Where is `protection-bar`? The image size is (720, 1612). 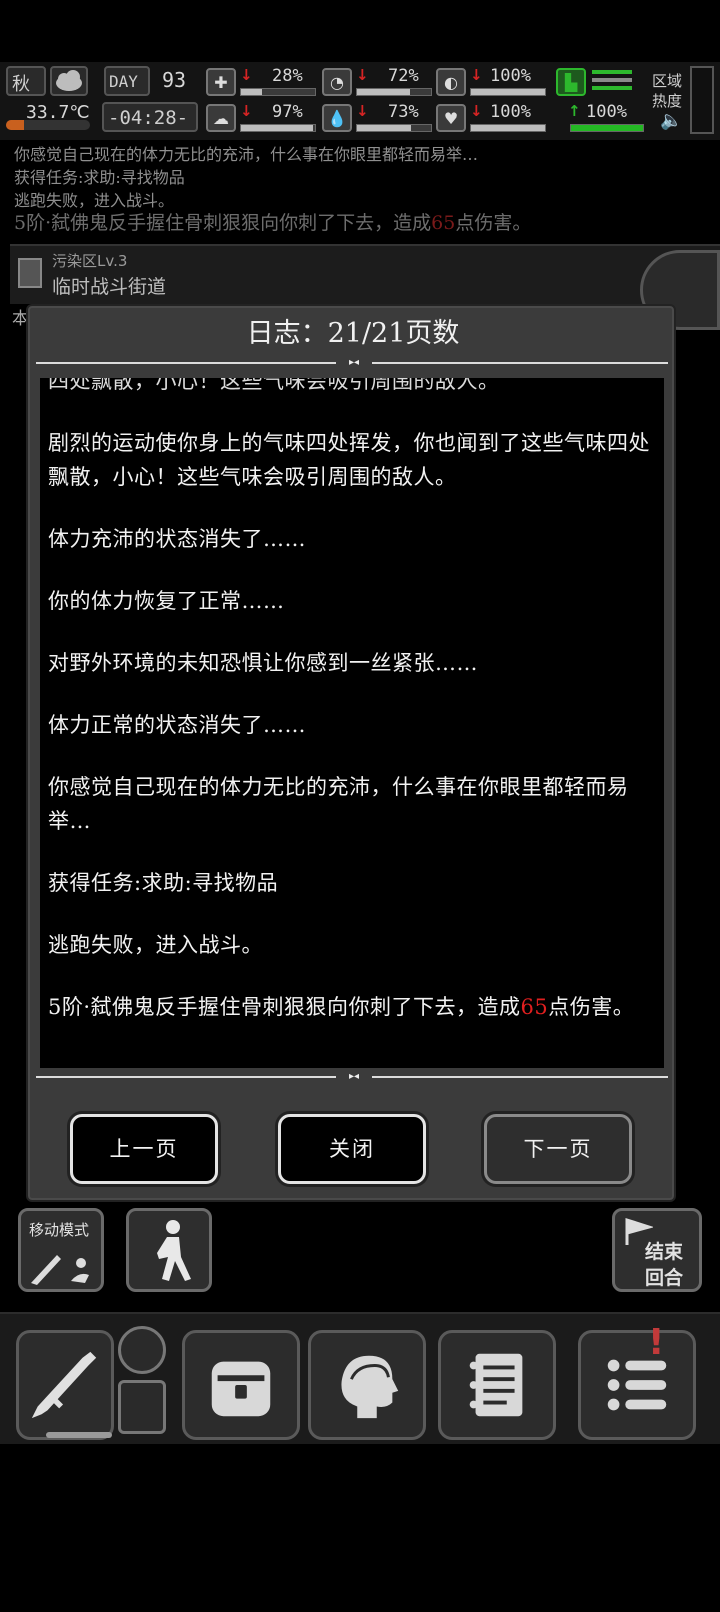
protection-bar is located at coordinates (508, 92).